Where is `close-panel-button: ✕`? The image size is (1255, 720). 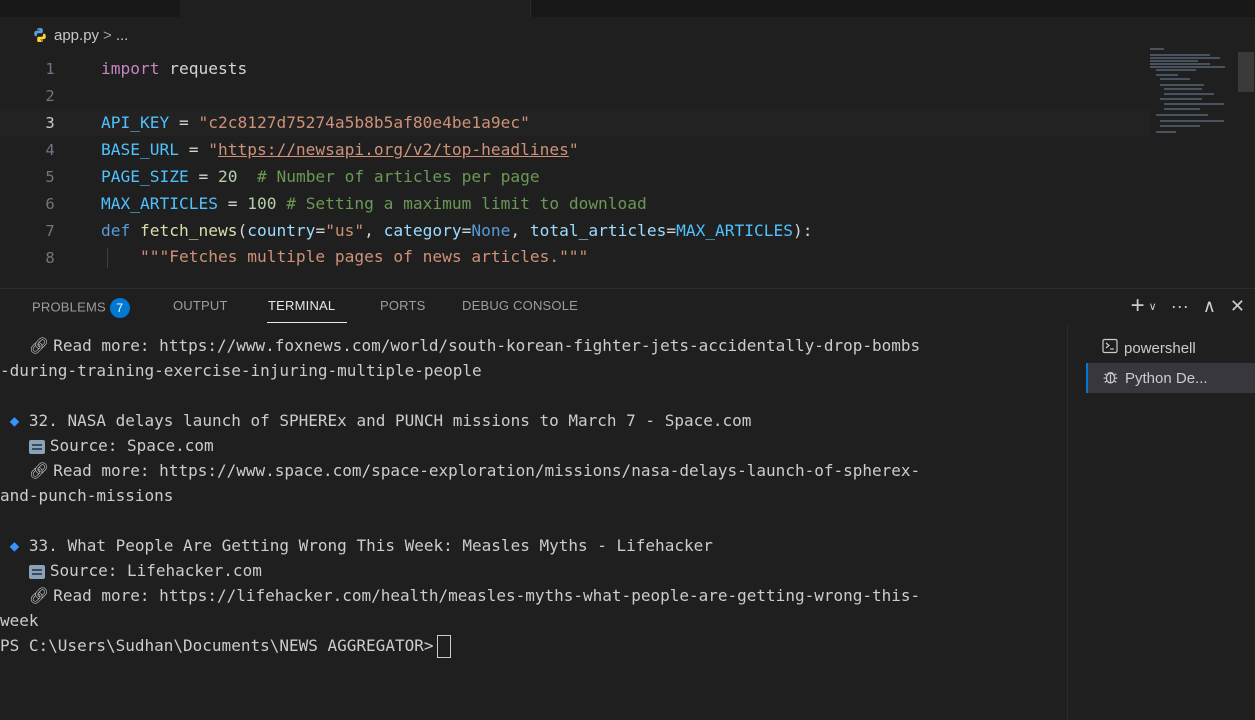 close-panel-button: ✕ is located at coordinates (1237, 306).